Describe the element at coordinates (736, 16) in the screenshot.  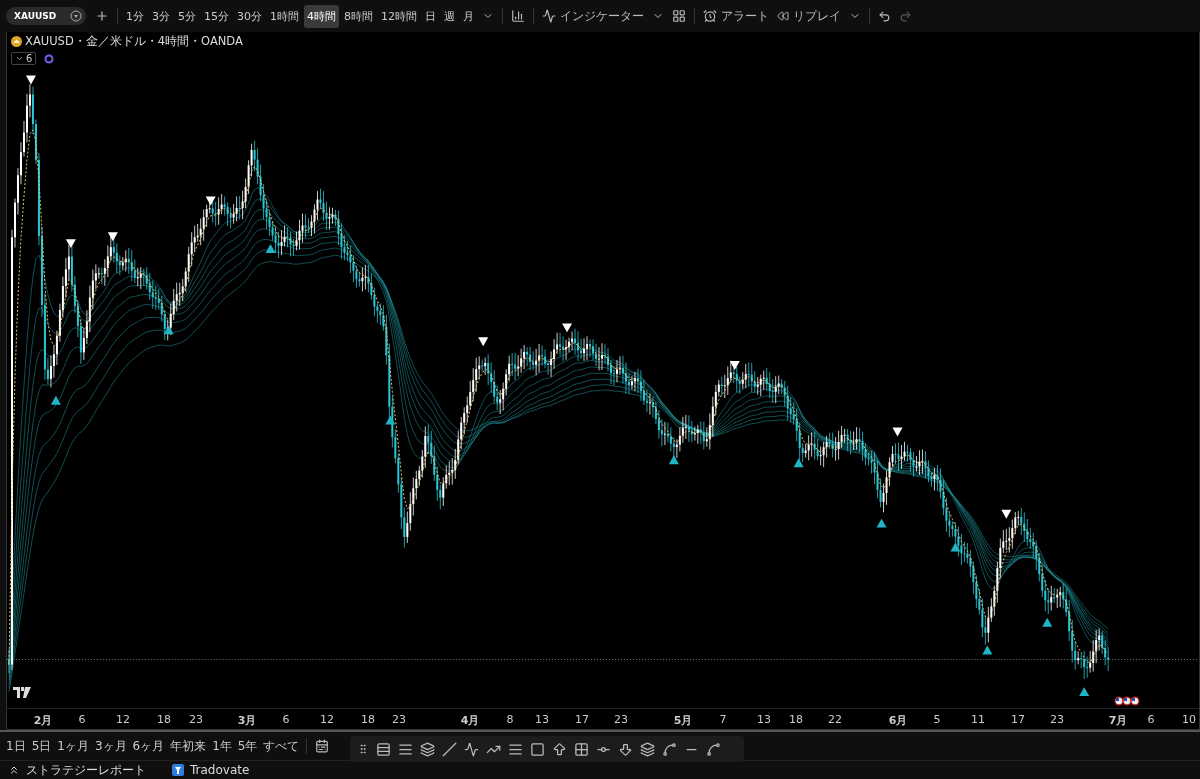
I see `alert-button: アラート` at that location.